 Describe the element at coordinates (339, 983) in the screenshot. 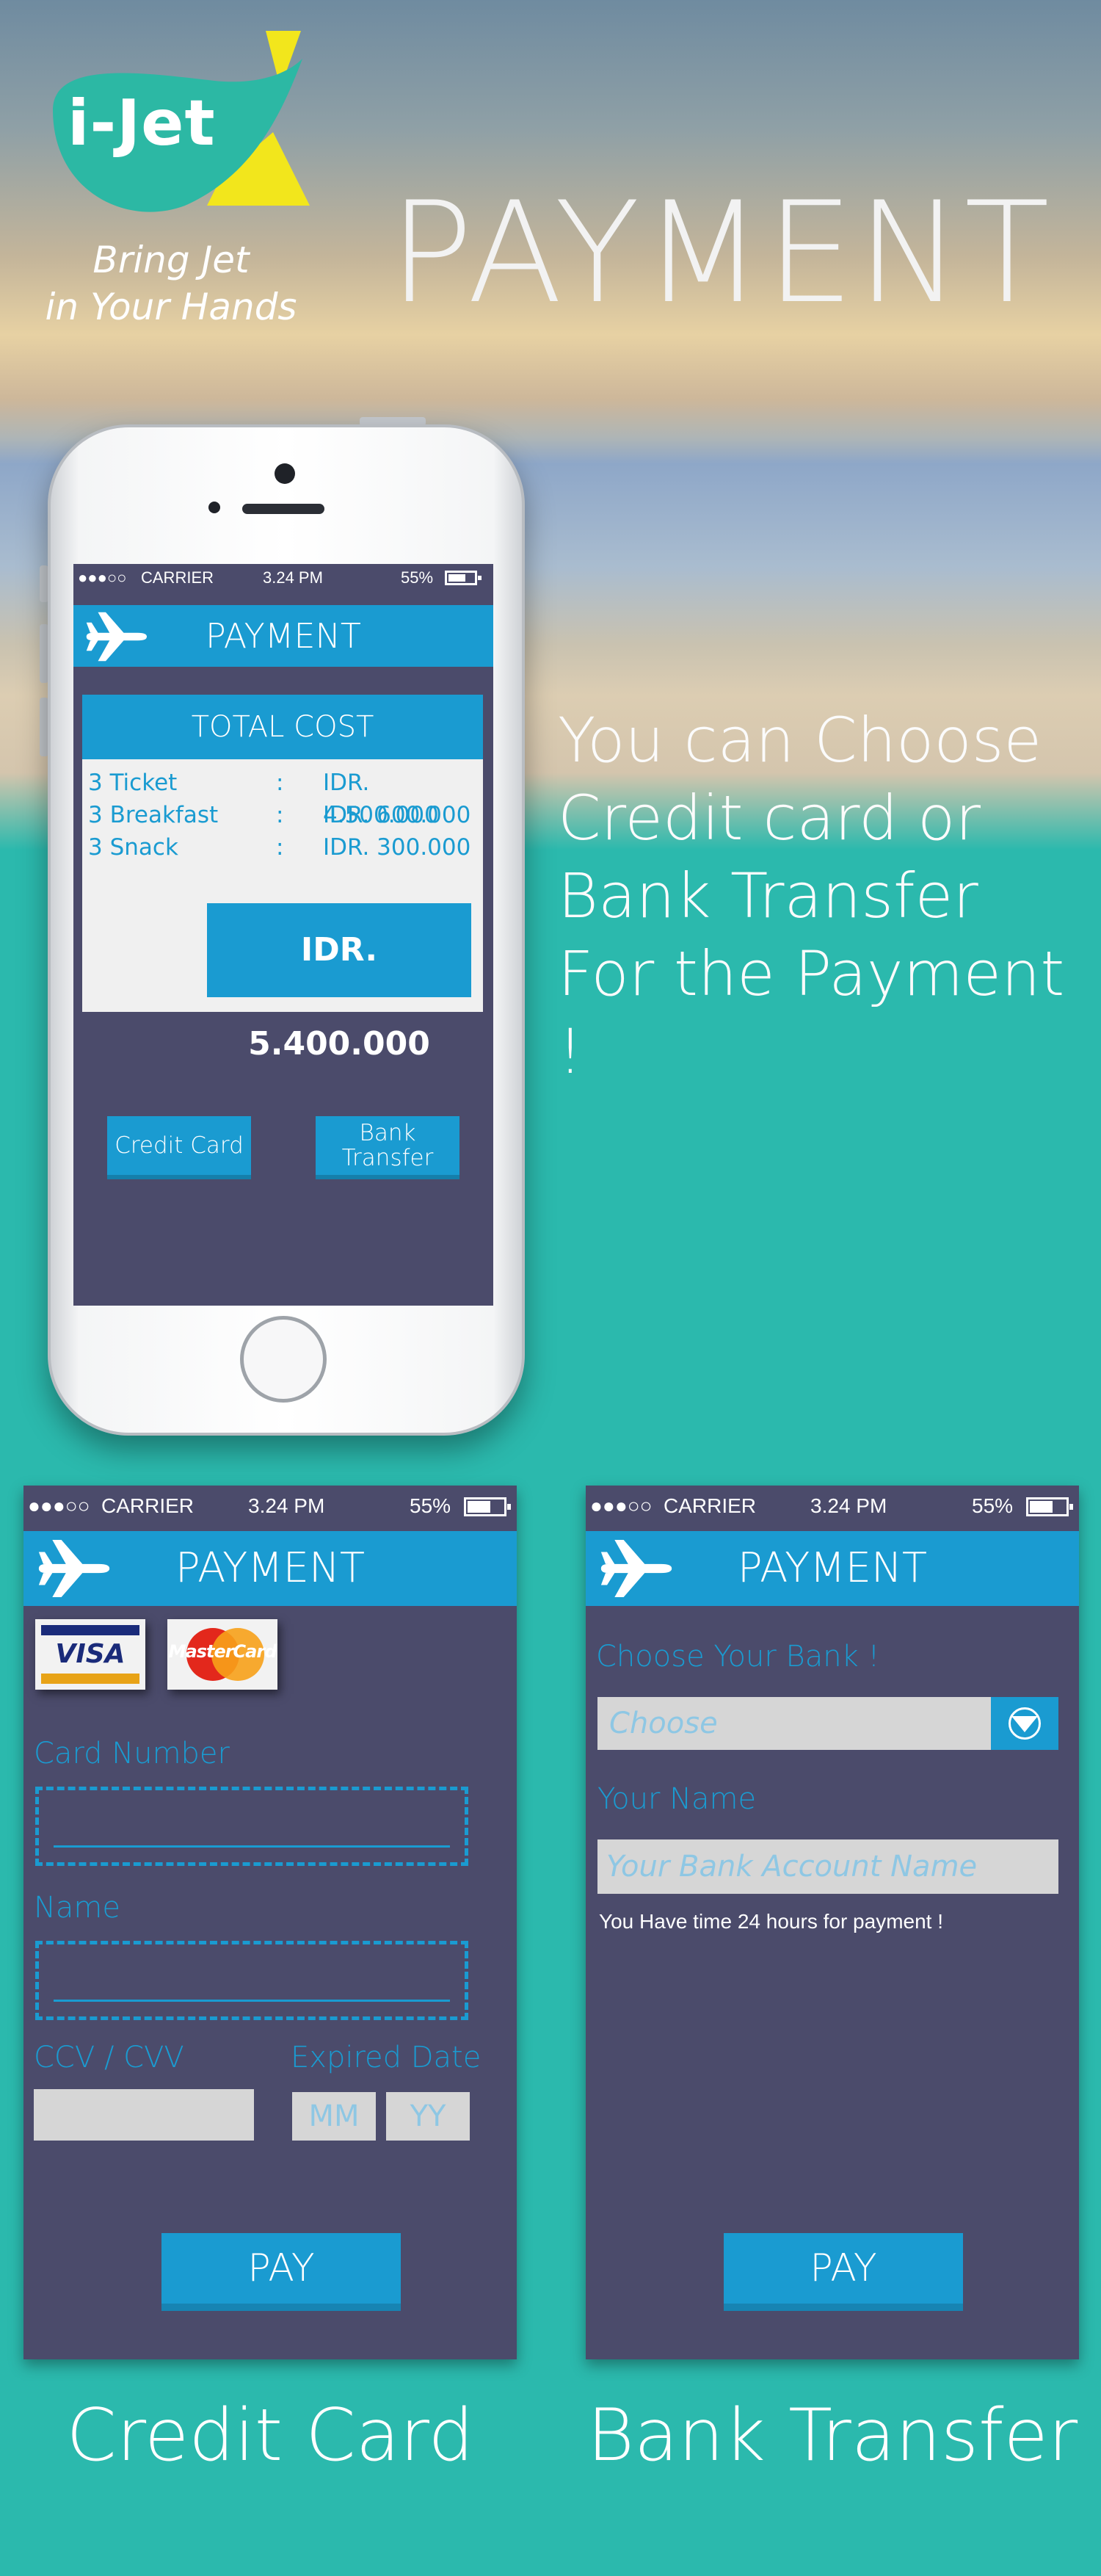

I see `total-amount: IDR. 5.400.000` at that location.